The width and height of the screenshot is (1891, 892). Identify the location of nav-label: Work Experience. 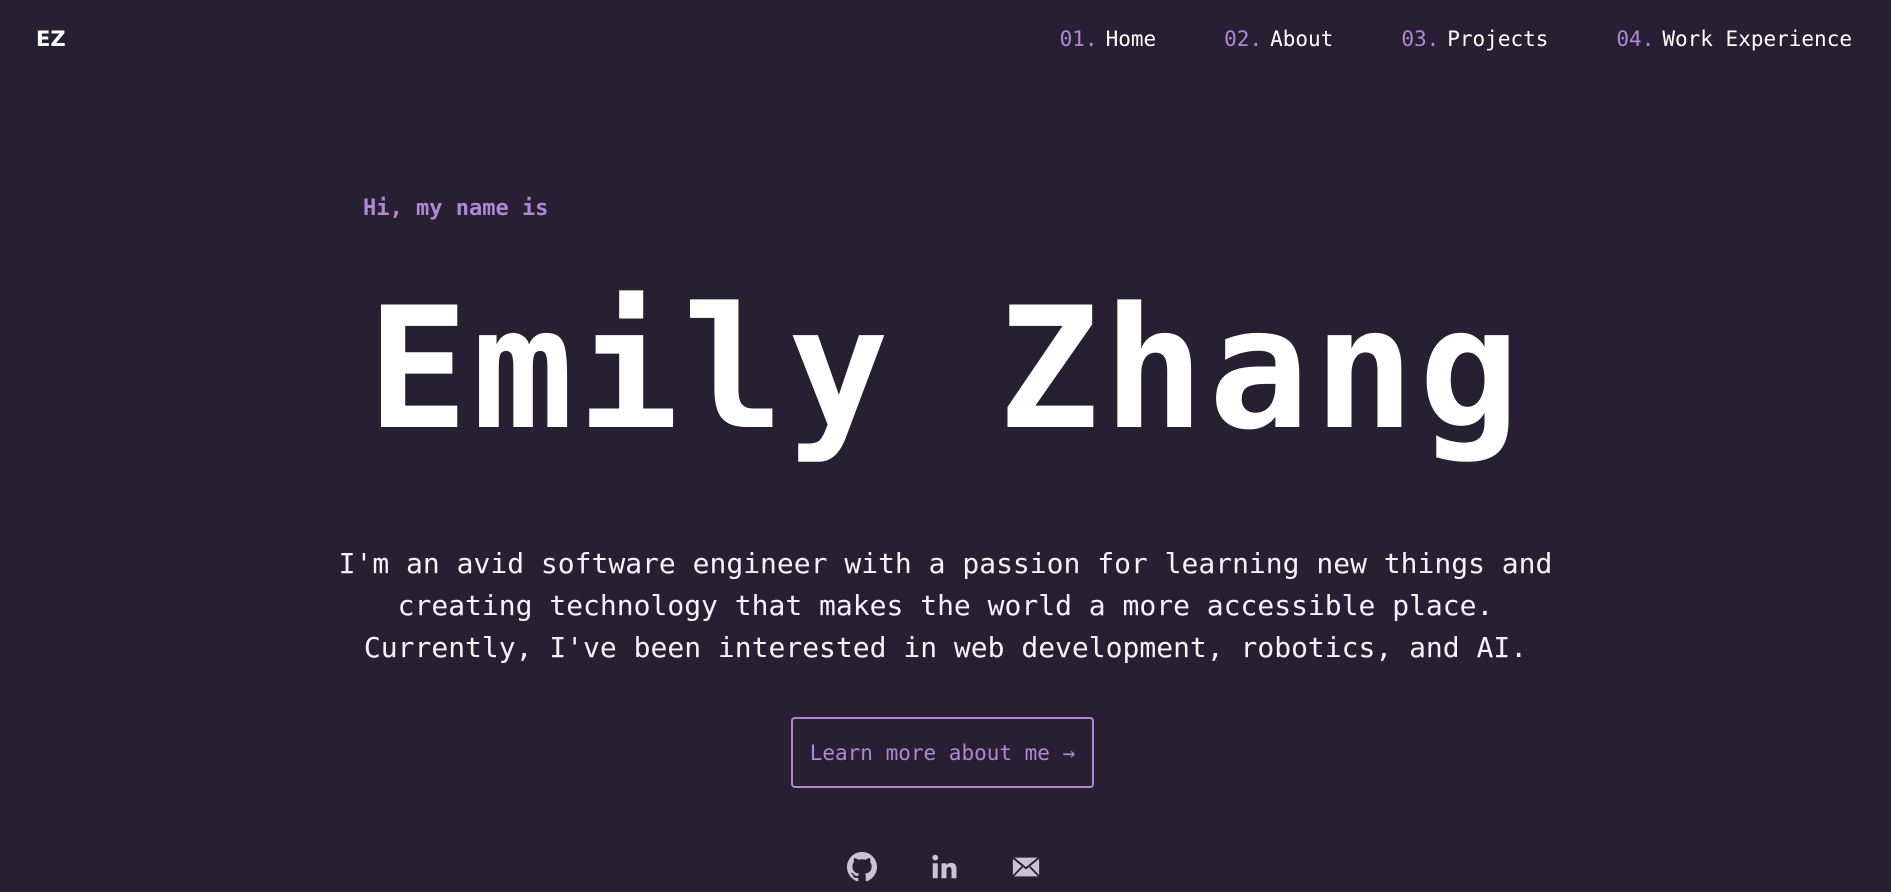
(1757, 39).